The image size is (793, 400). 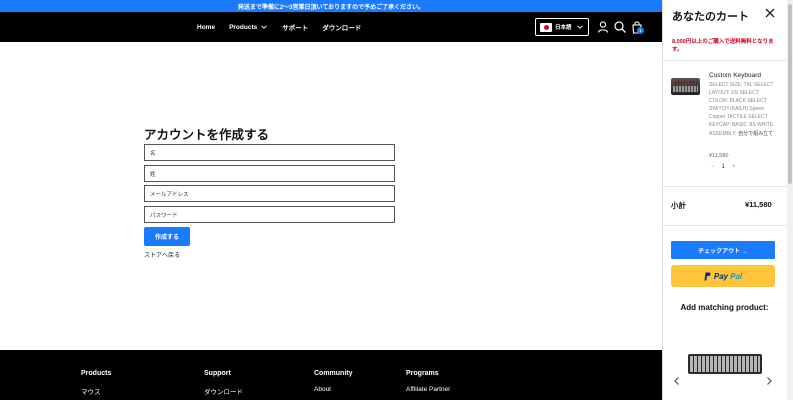 I want to click on page-title: アカウントを作成する, so click(x=207, y=135).